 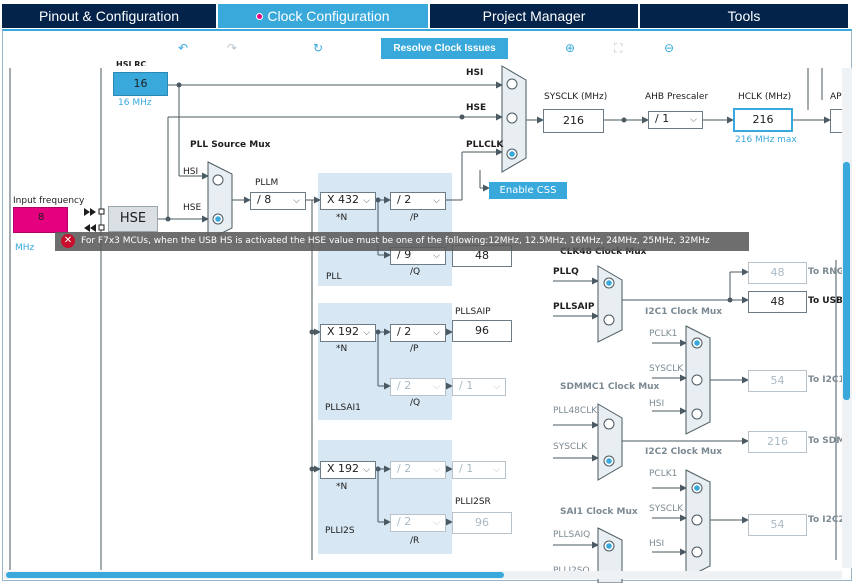 What do you see at coordinates (230, 145) in the screenshot?
I see `pll-source-mux-title: PLL Source Mux` at bounding box center [230, 145].